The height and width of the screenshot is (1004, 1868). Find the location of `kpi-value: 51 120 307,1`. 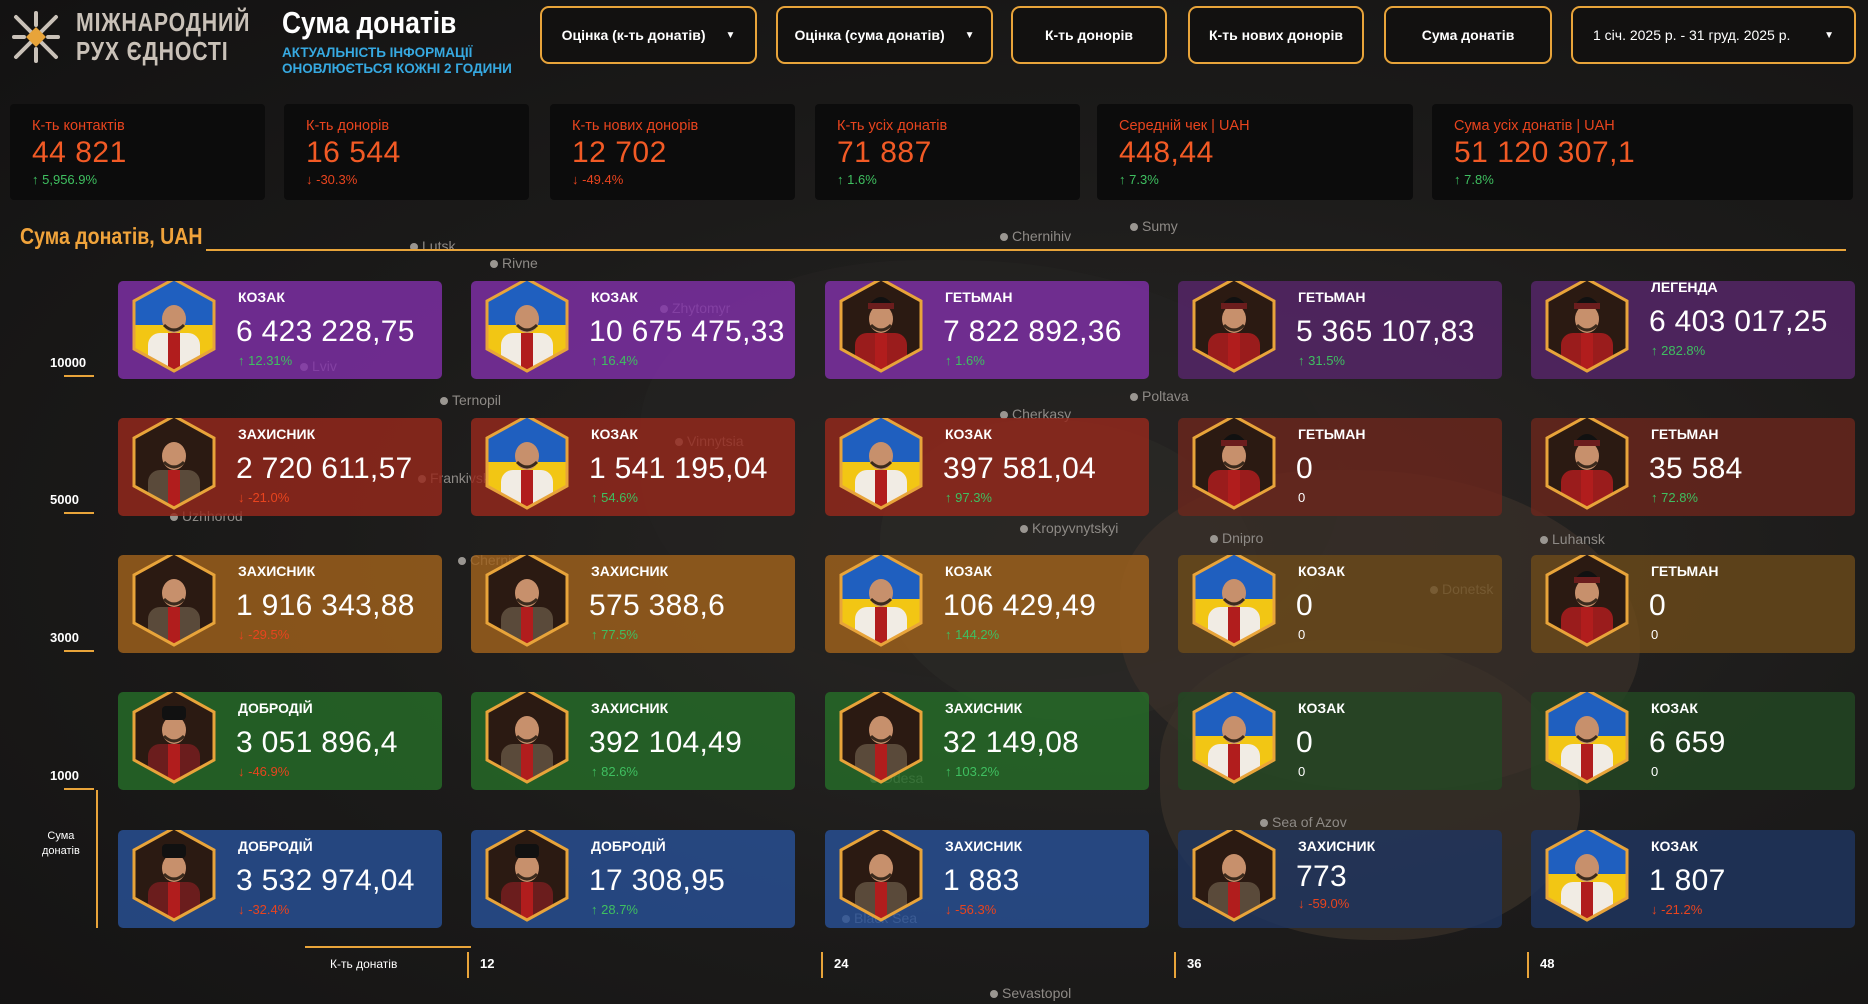

kpi-value: 51 120 307,1 is located at coordinates (1545, 152).